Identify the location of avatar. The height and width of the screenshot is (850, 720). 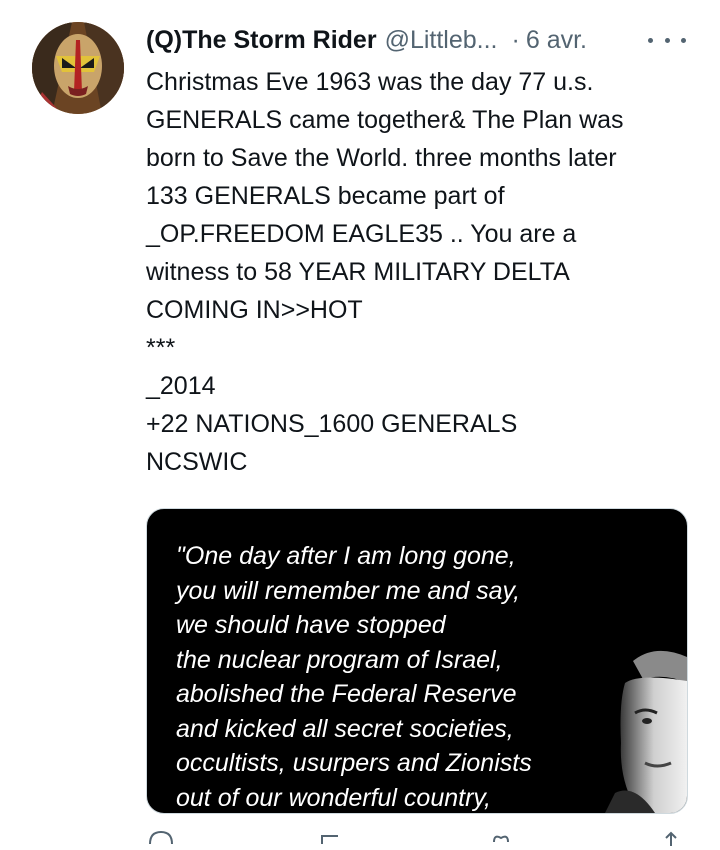
(78, 68).